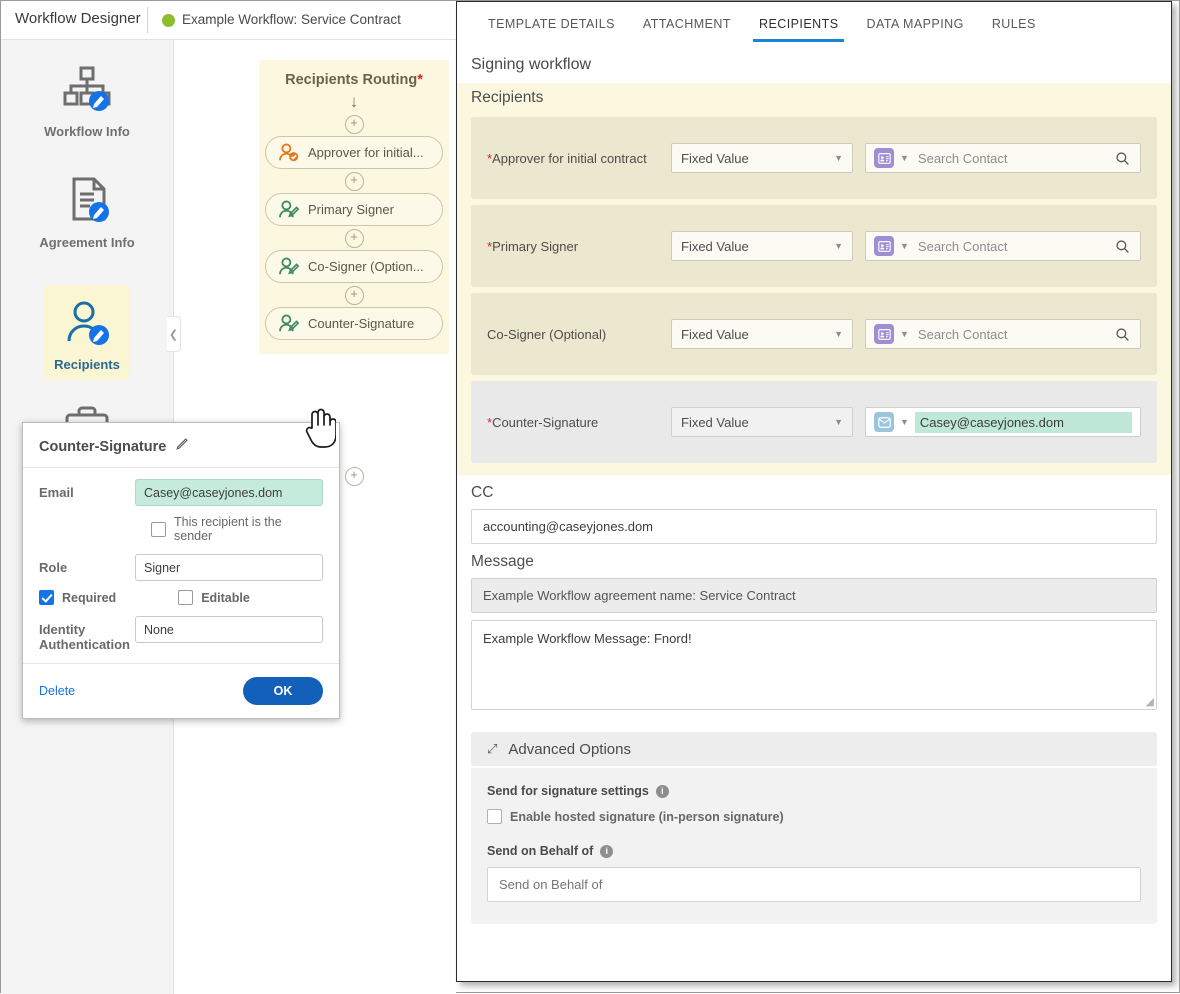 The width and height of the screenshot is (1180, 994). I want to click on add-step-2: +, so click(354, 238).